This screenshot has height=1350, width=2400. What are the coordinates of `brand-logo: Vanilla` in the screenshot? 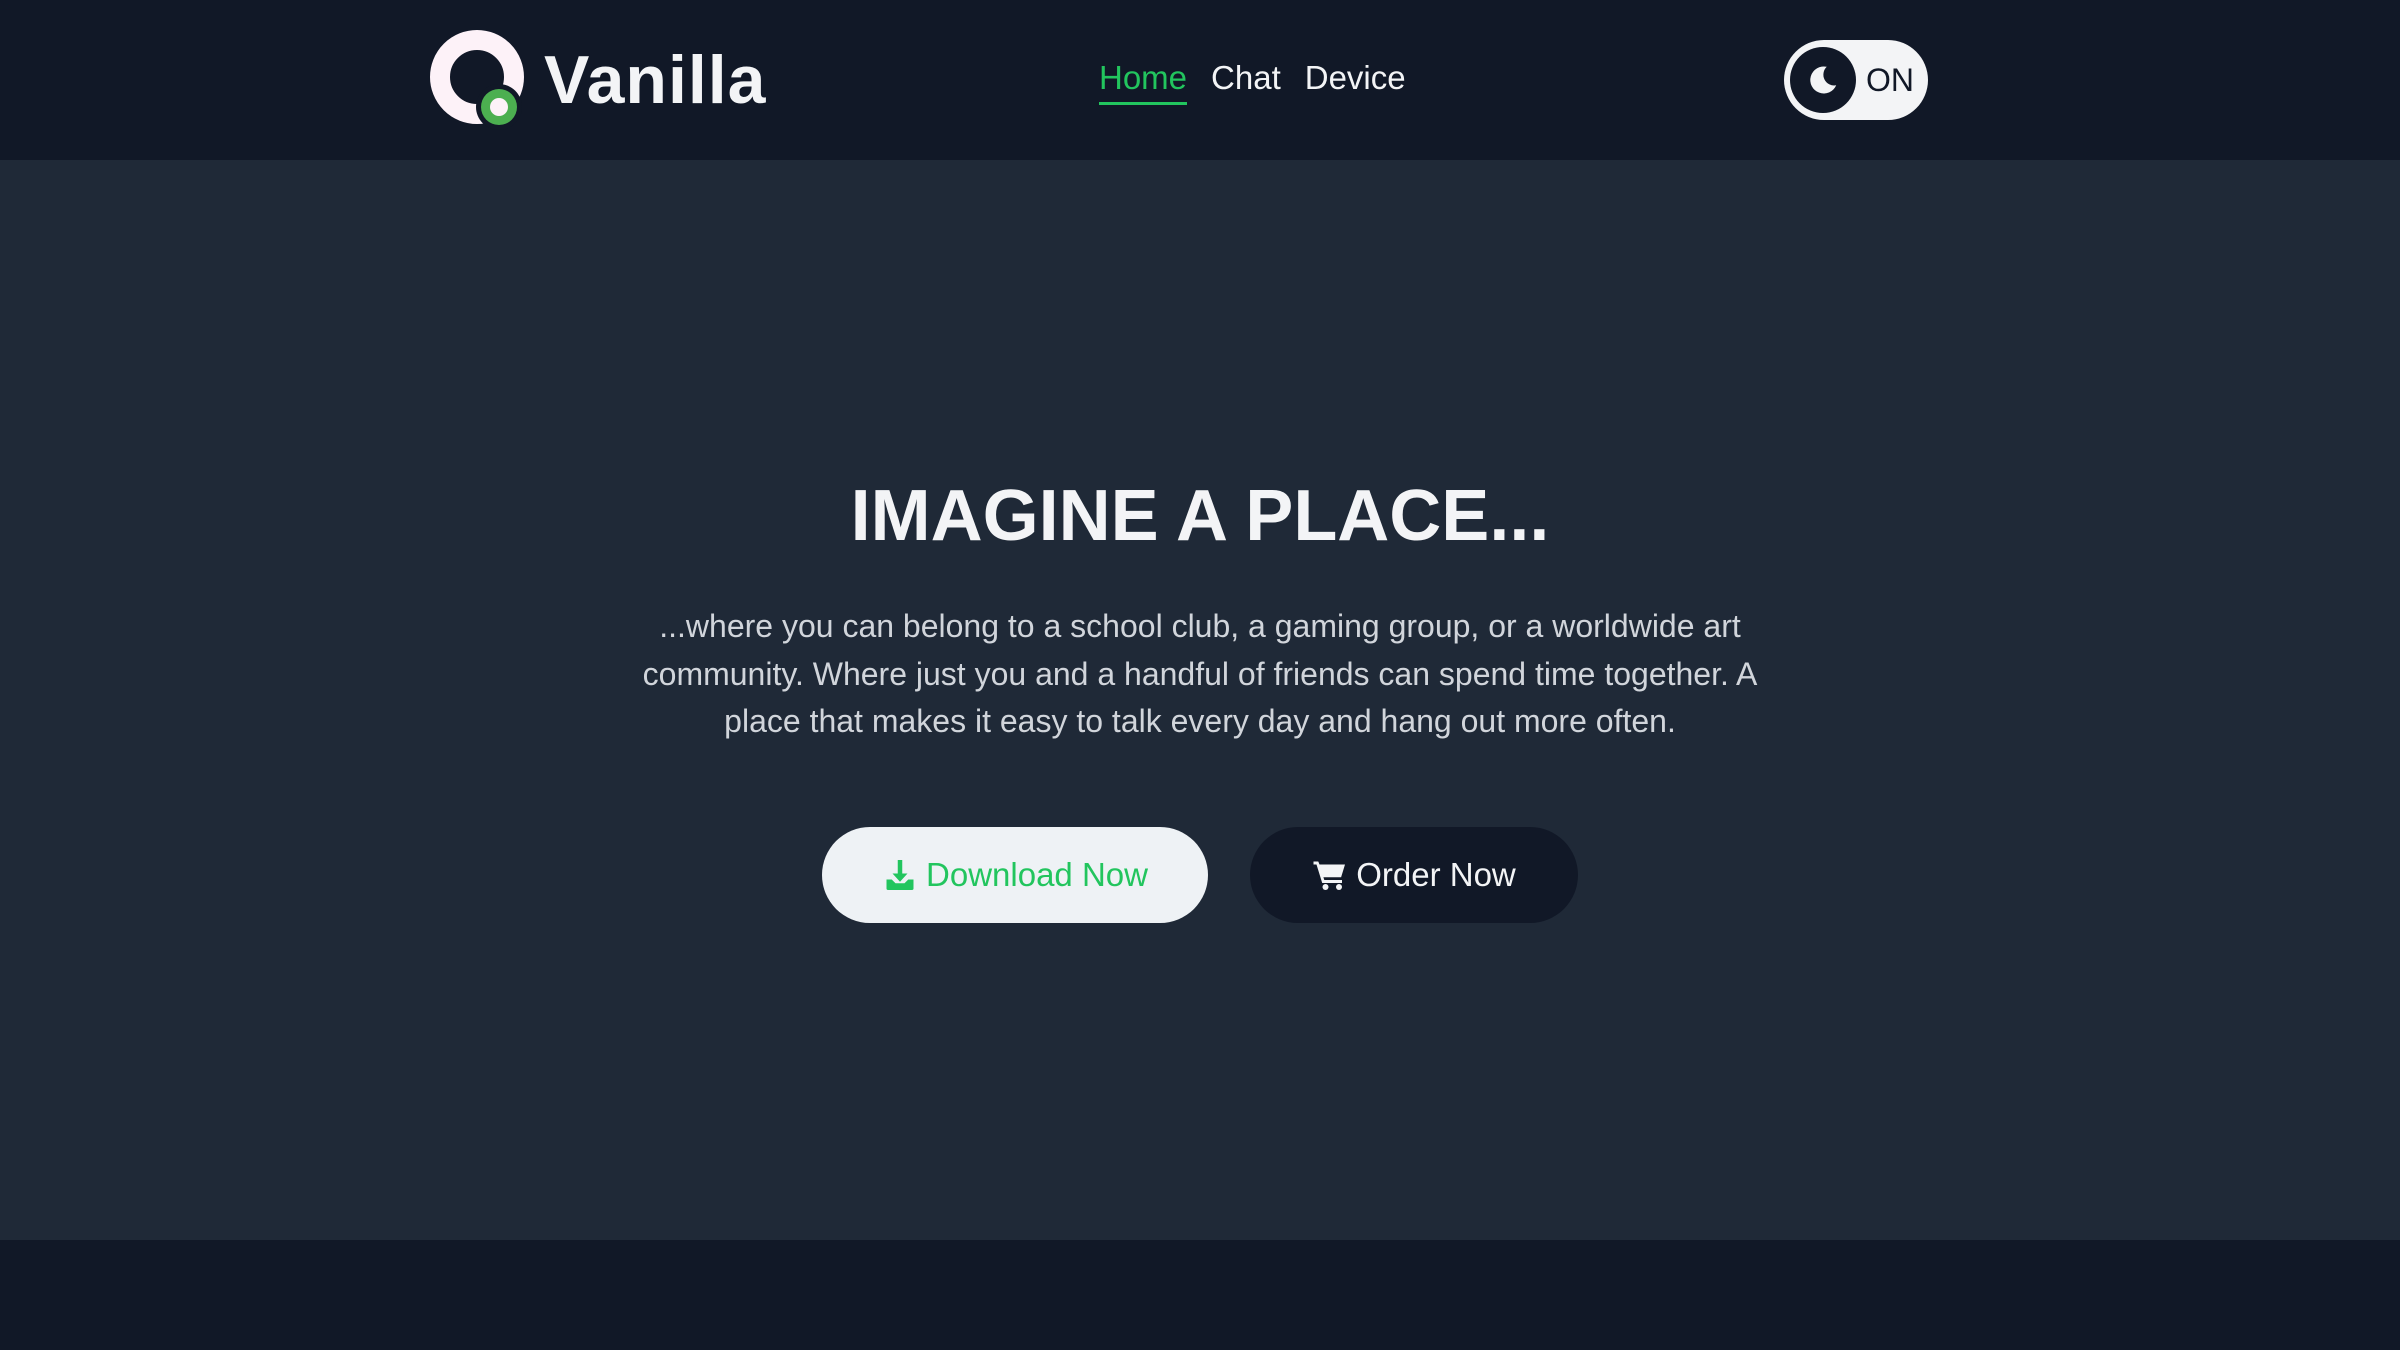 It's located at (598, 80).